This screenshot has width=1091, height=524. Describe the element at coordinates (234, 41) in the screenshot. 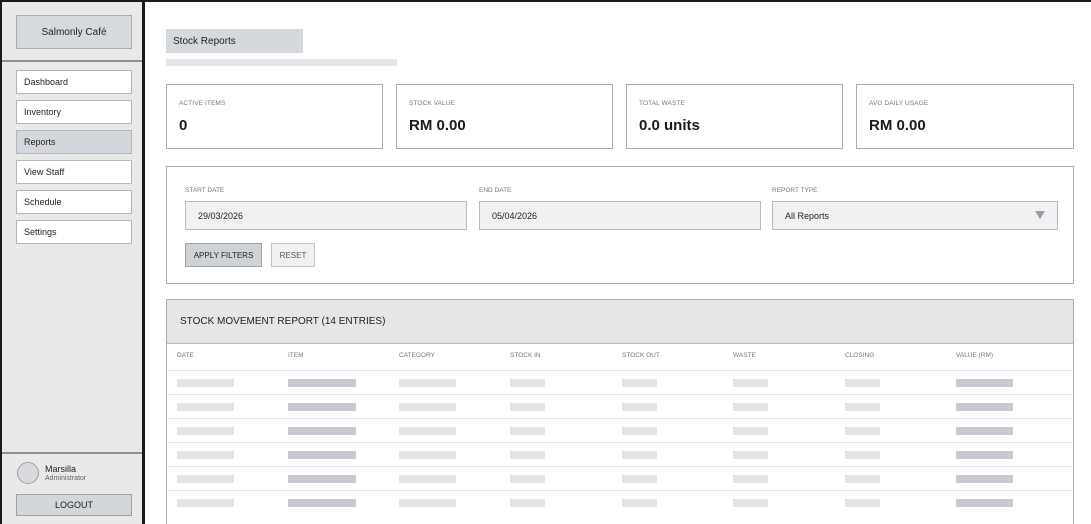

I see `page-title: Stock Reports` at that location.